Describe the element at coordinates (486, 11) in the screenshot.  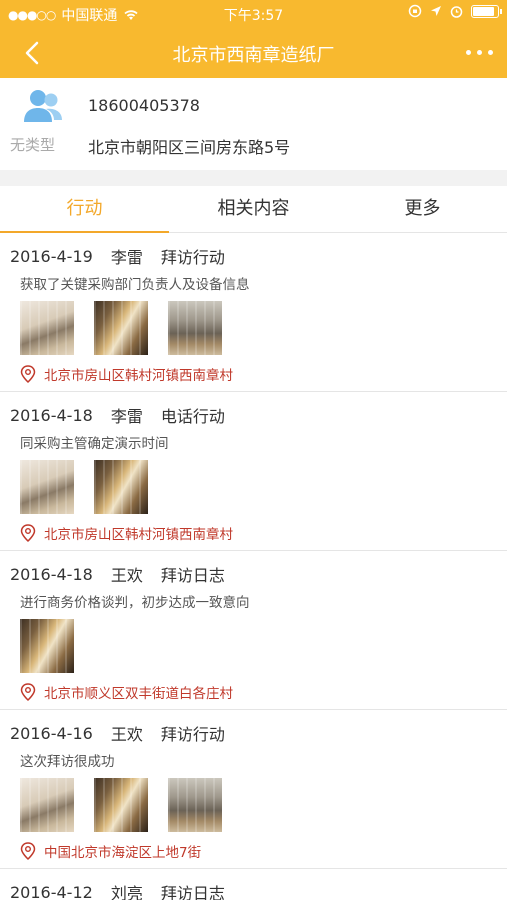
I see `battery-icon` at that location.